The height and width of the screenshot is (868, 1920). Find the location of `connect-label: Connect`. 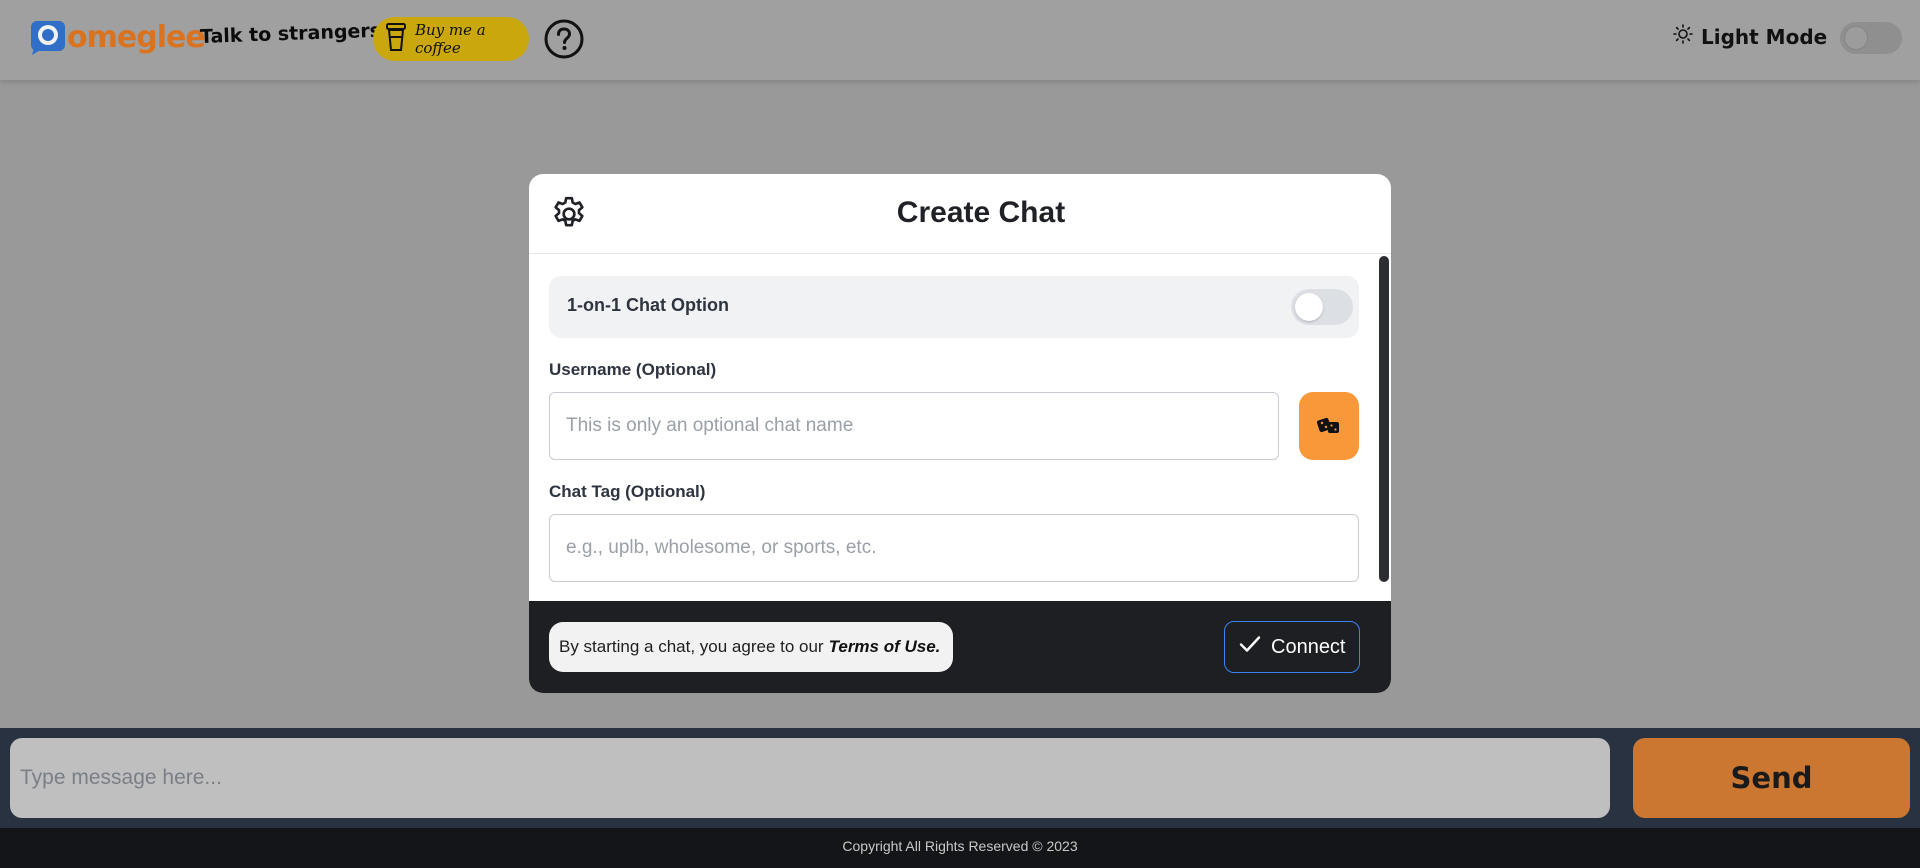

connect-label: Connect is located at coordinates (1308, 646).